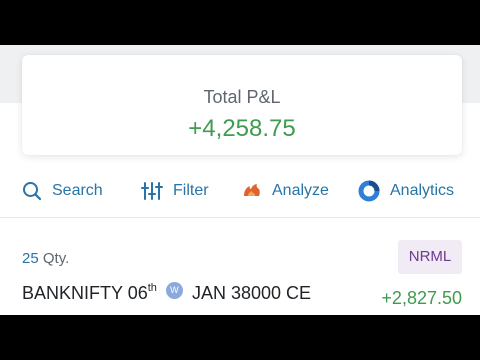 Image resolution: width=480 pixels, height=360 pixels. Describe the element at coordinates (191, 190) in the screenshot. I see `filter-label: Filter` at that location.